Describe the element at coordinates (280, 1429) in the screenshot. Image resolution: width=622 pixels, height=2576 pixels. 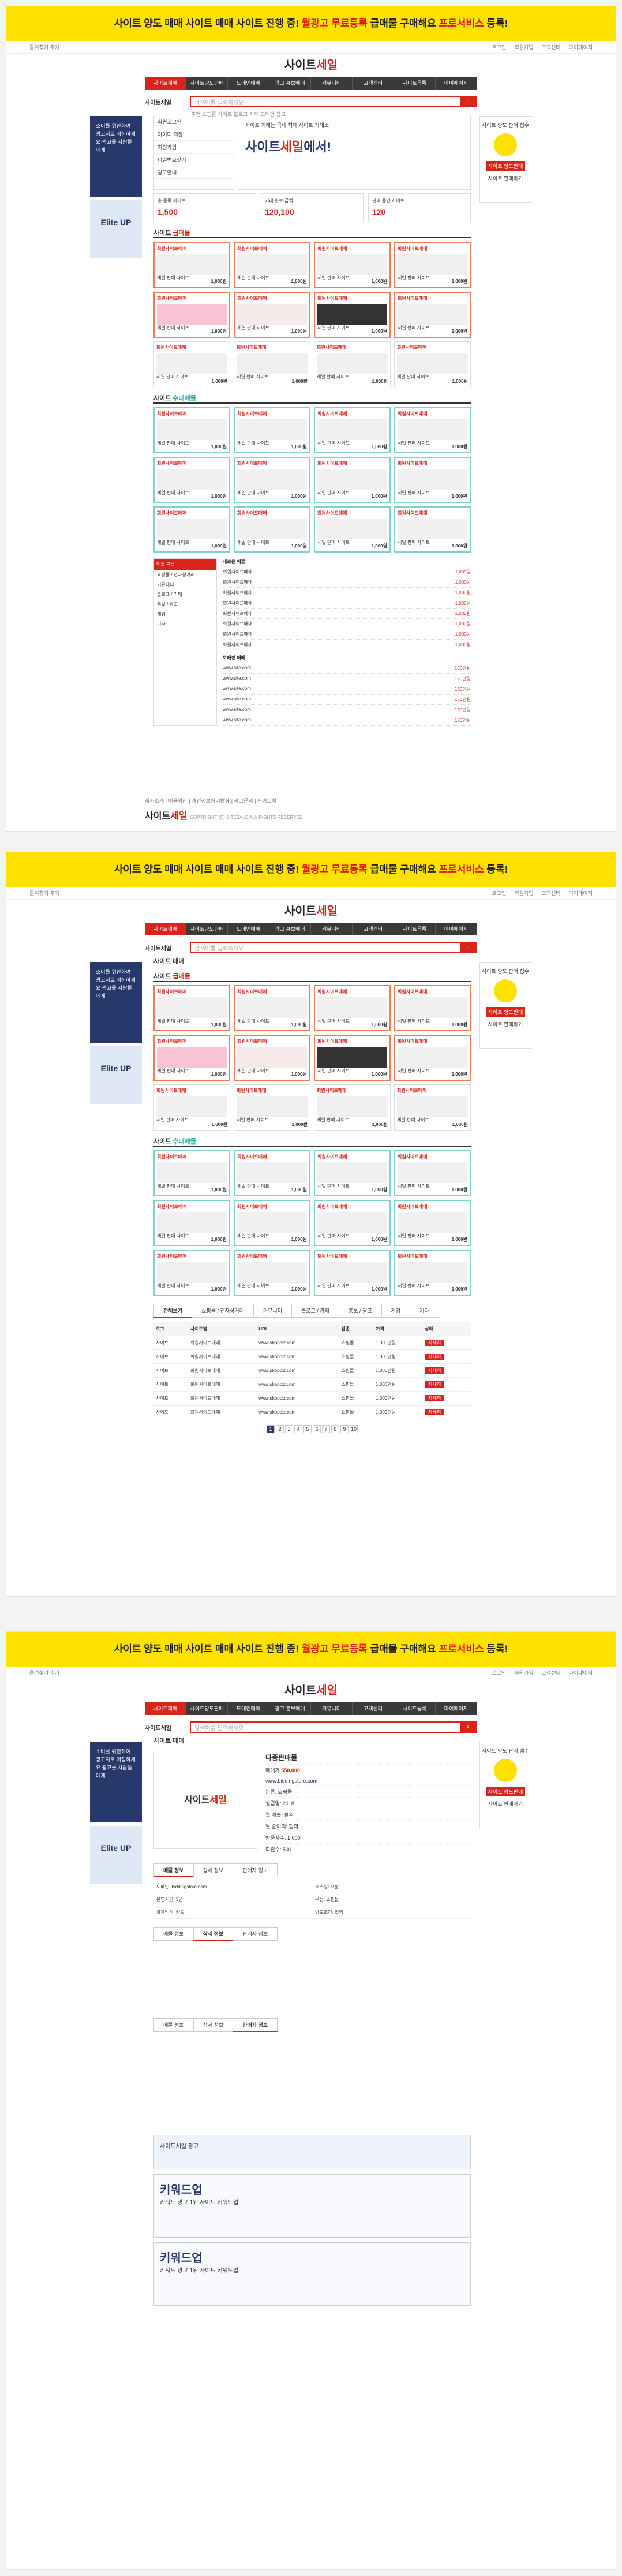
I see `page-link: 2` at that location.